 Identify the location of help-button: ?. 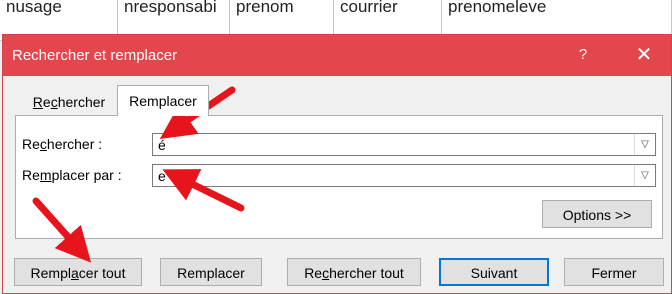
(583, 55).